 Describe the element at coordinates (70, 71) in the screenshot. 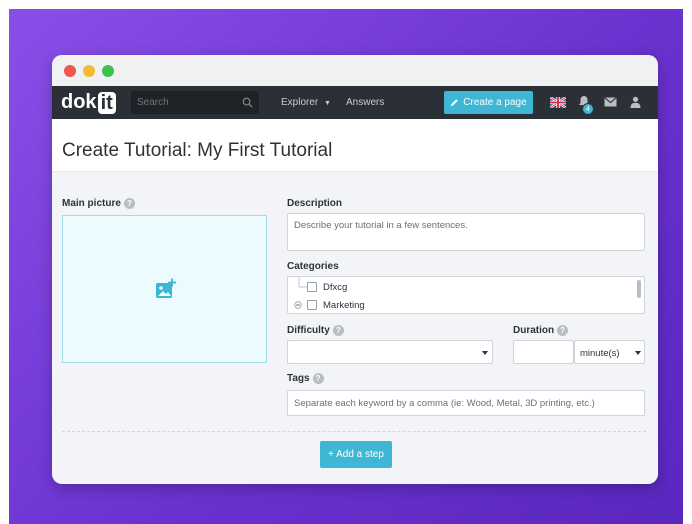

I see `close-window-button` at that location.